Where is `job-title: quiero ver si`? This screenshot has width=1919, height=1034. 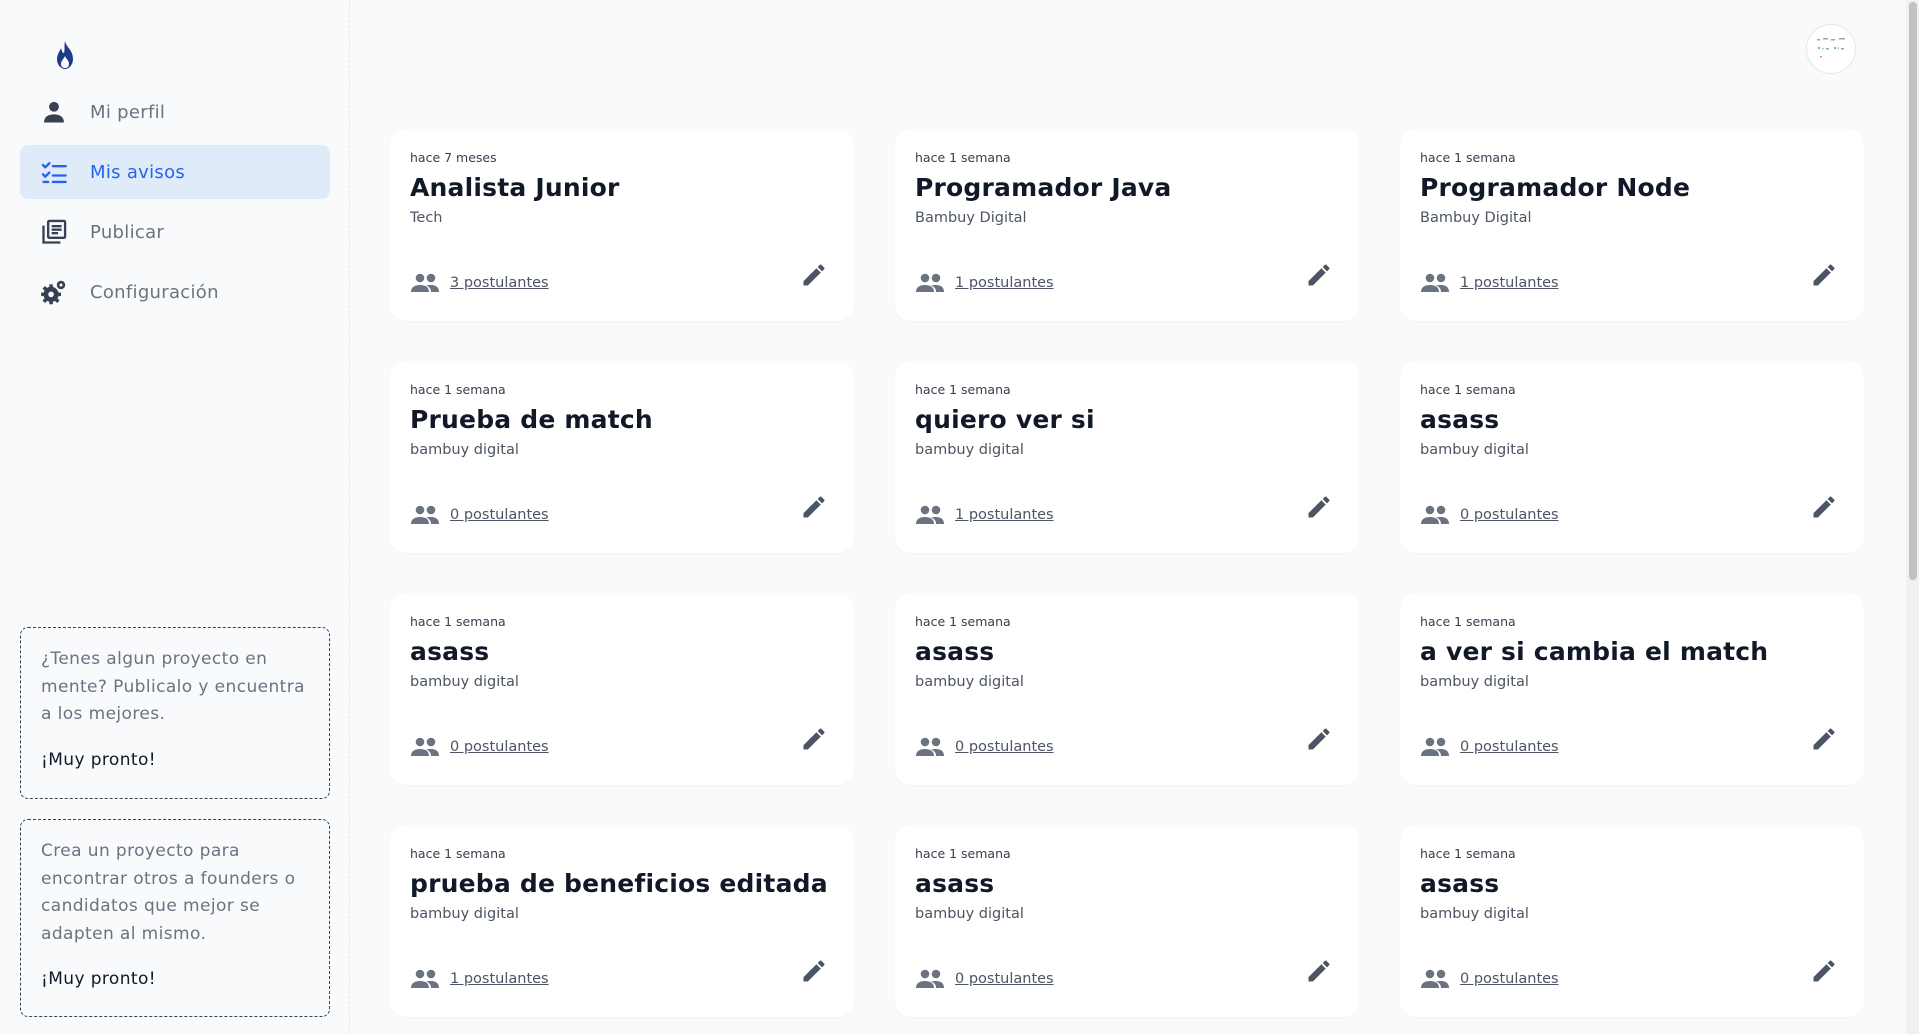
job-title: quiero ver si is located at coordinates (1127, 419).